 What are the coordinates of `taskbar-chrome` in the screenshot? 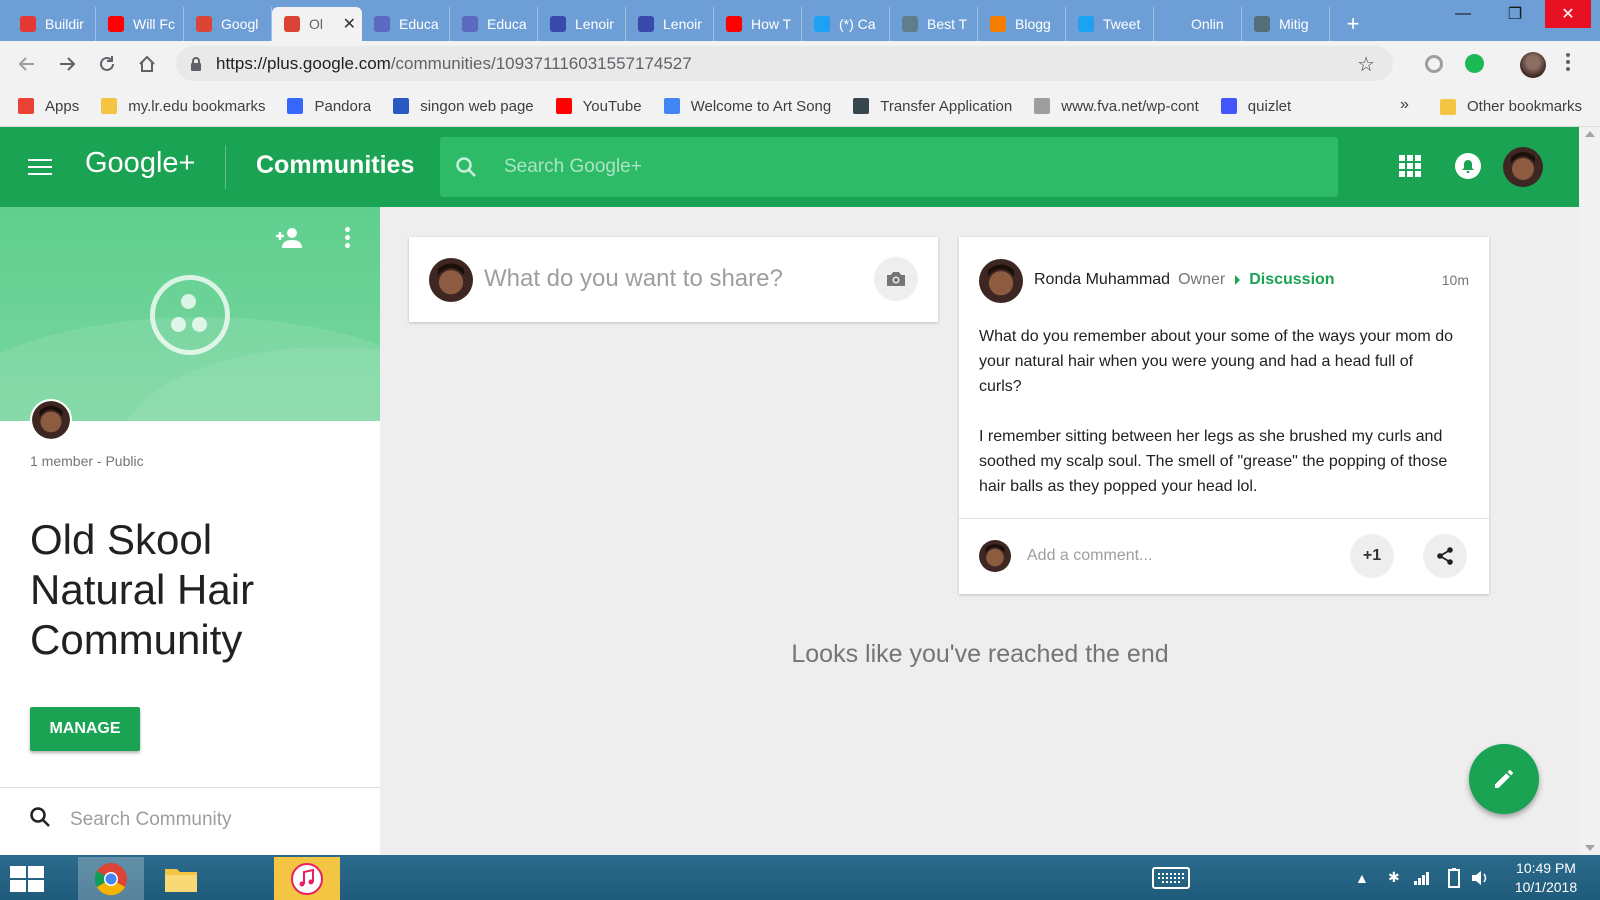 It's located at (111, 878).